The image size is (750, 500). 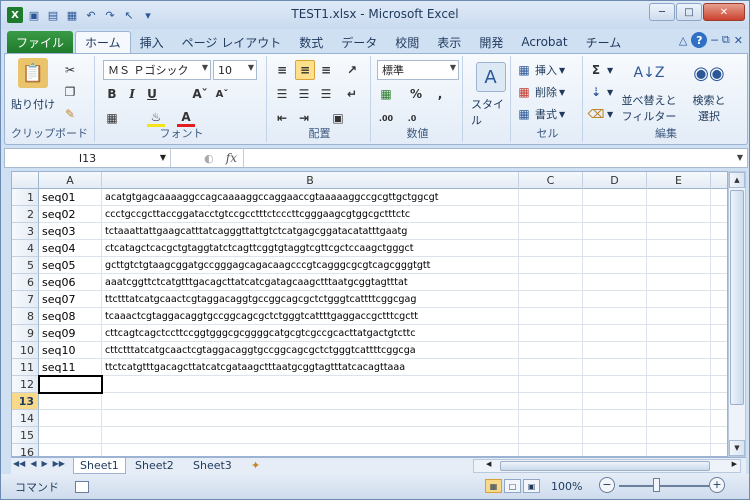 I want to click on undo-icon: ↶, so click(x=91, y=15).